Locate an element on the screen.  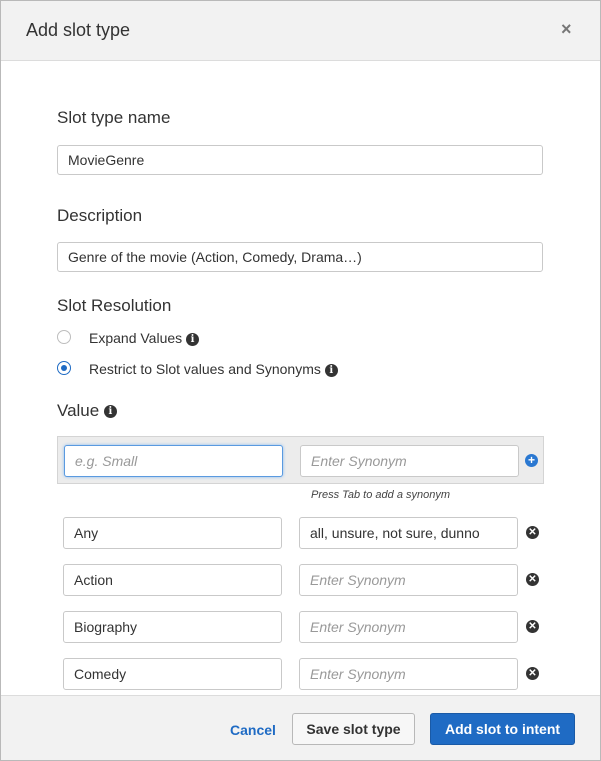
radio-restrict-values-label: Restrict to Slot values and Synonyms is located at coordinates (205, 369).